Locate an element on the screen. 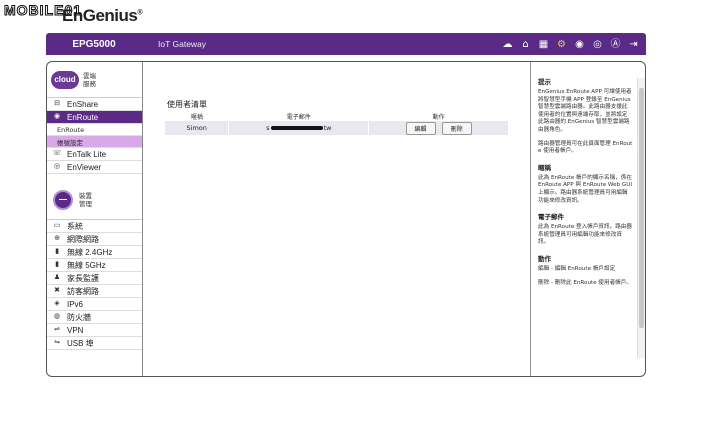  share-icon: ⊟ is located at coordinates (57, 103).